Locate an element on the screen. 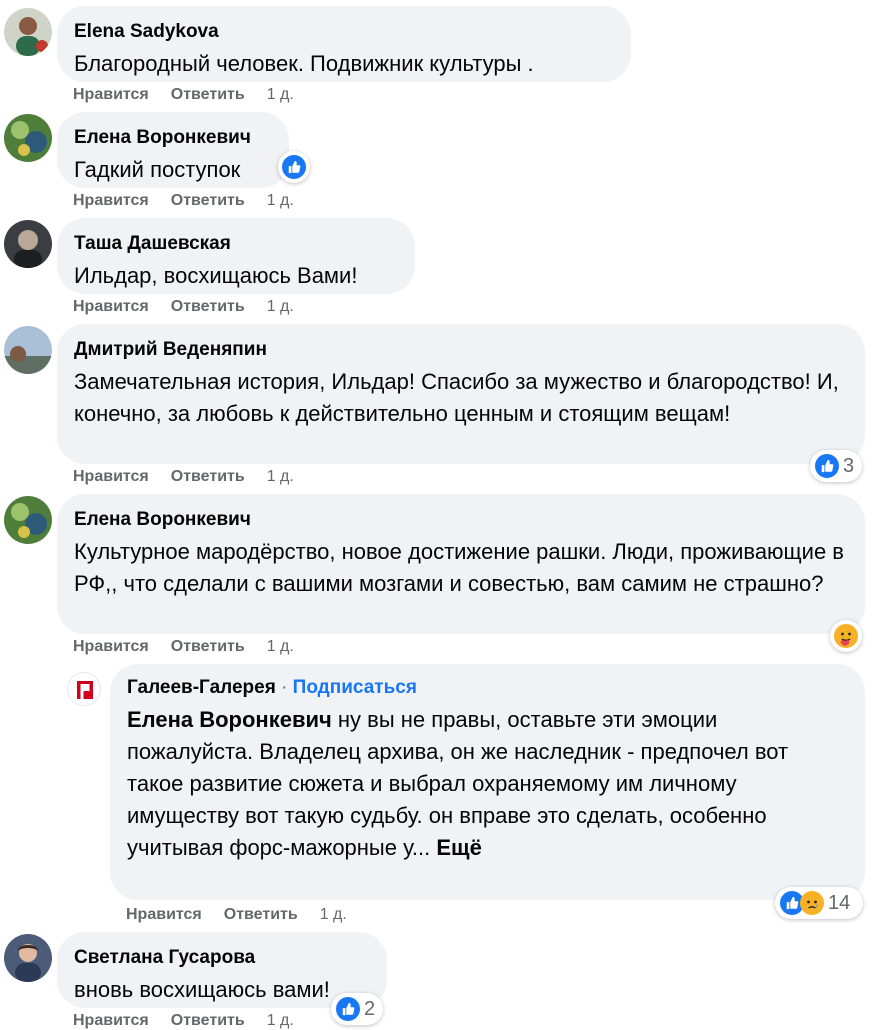  reaction-summary: 14 is located at coordinates (819, 903).